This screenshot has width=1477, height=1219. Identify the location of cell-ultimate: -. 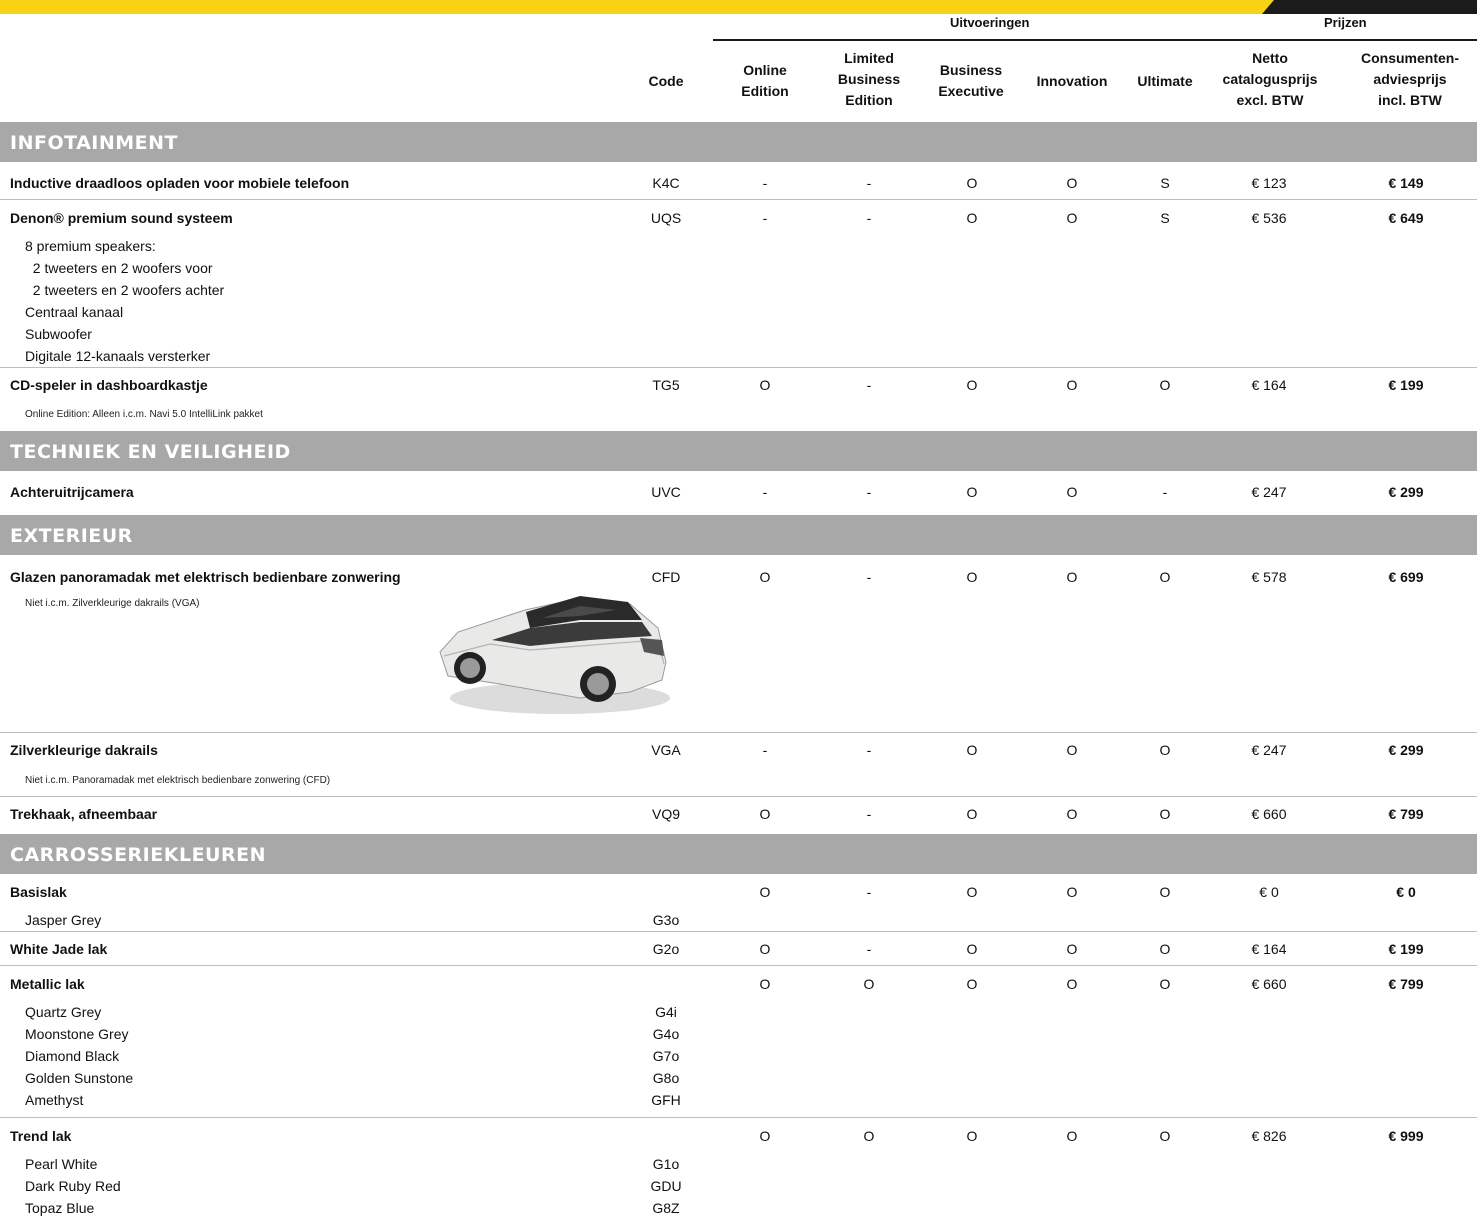
(1165, 492).